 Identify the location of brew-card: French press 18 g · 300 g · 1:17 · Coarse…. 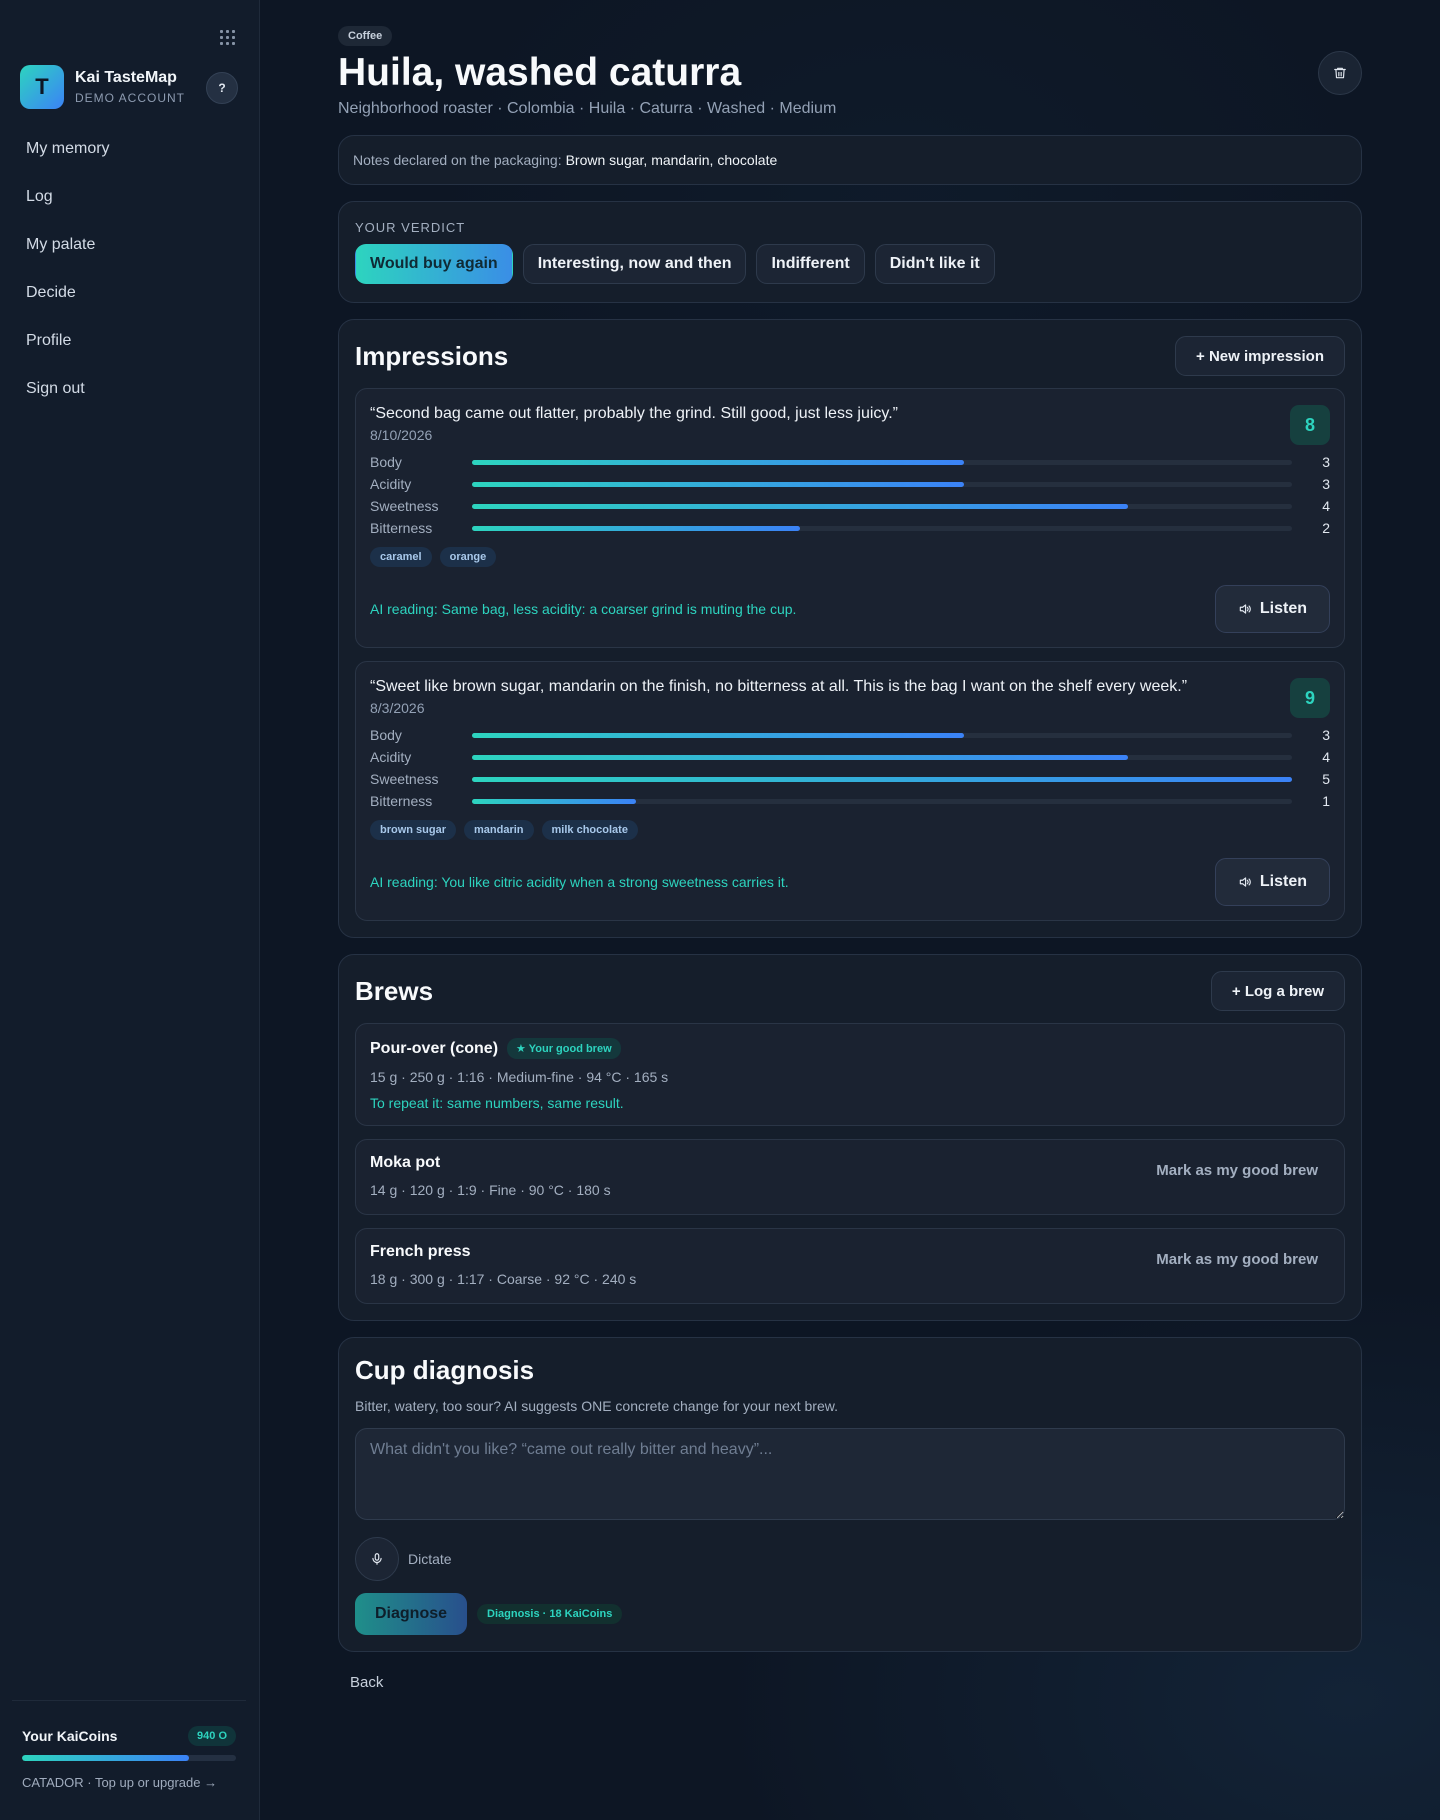
(850, 1266).